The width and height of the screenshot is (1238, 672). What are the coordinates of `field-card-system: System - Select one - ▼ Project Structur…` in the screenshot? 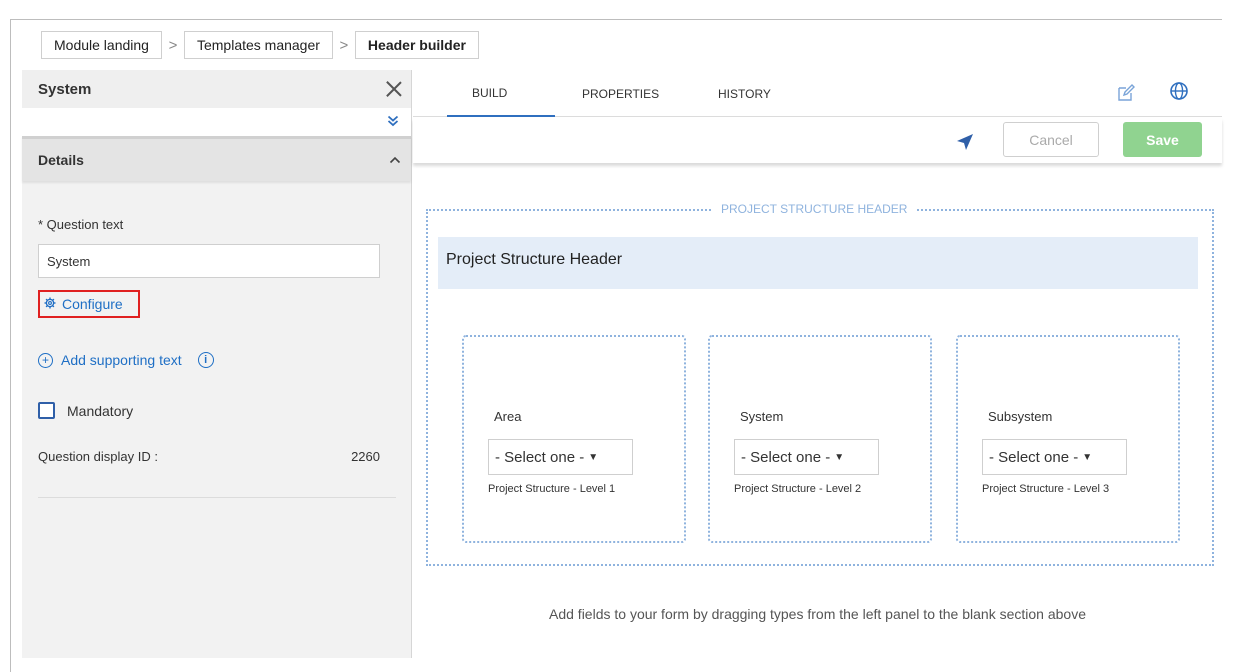 It's located at (820, 439).